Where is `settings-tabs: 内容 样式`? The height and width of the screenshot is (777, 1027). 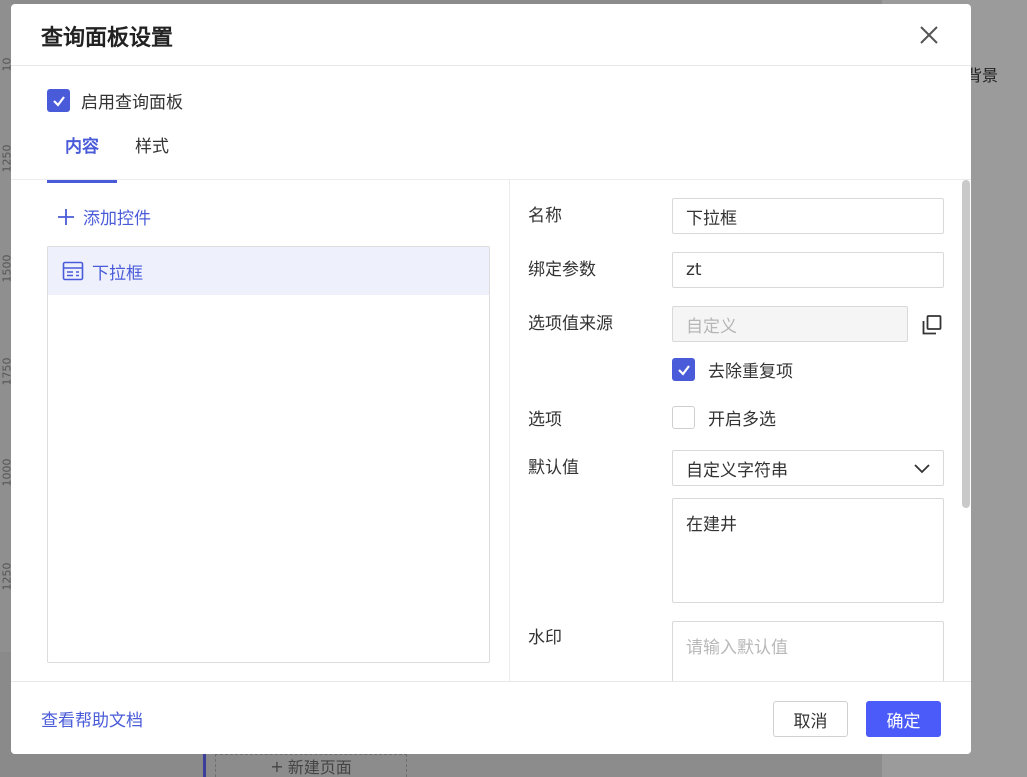
settings-tabs: 内容 样式 is located at coordinates (117, 157).